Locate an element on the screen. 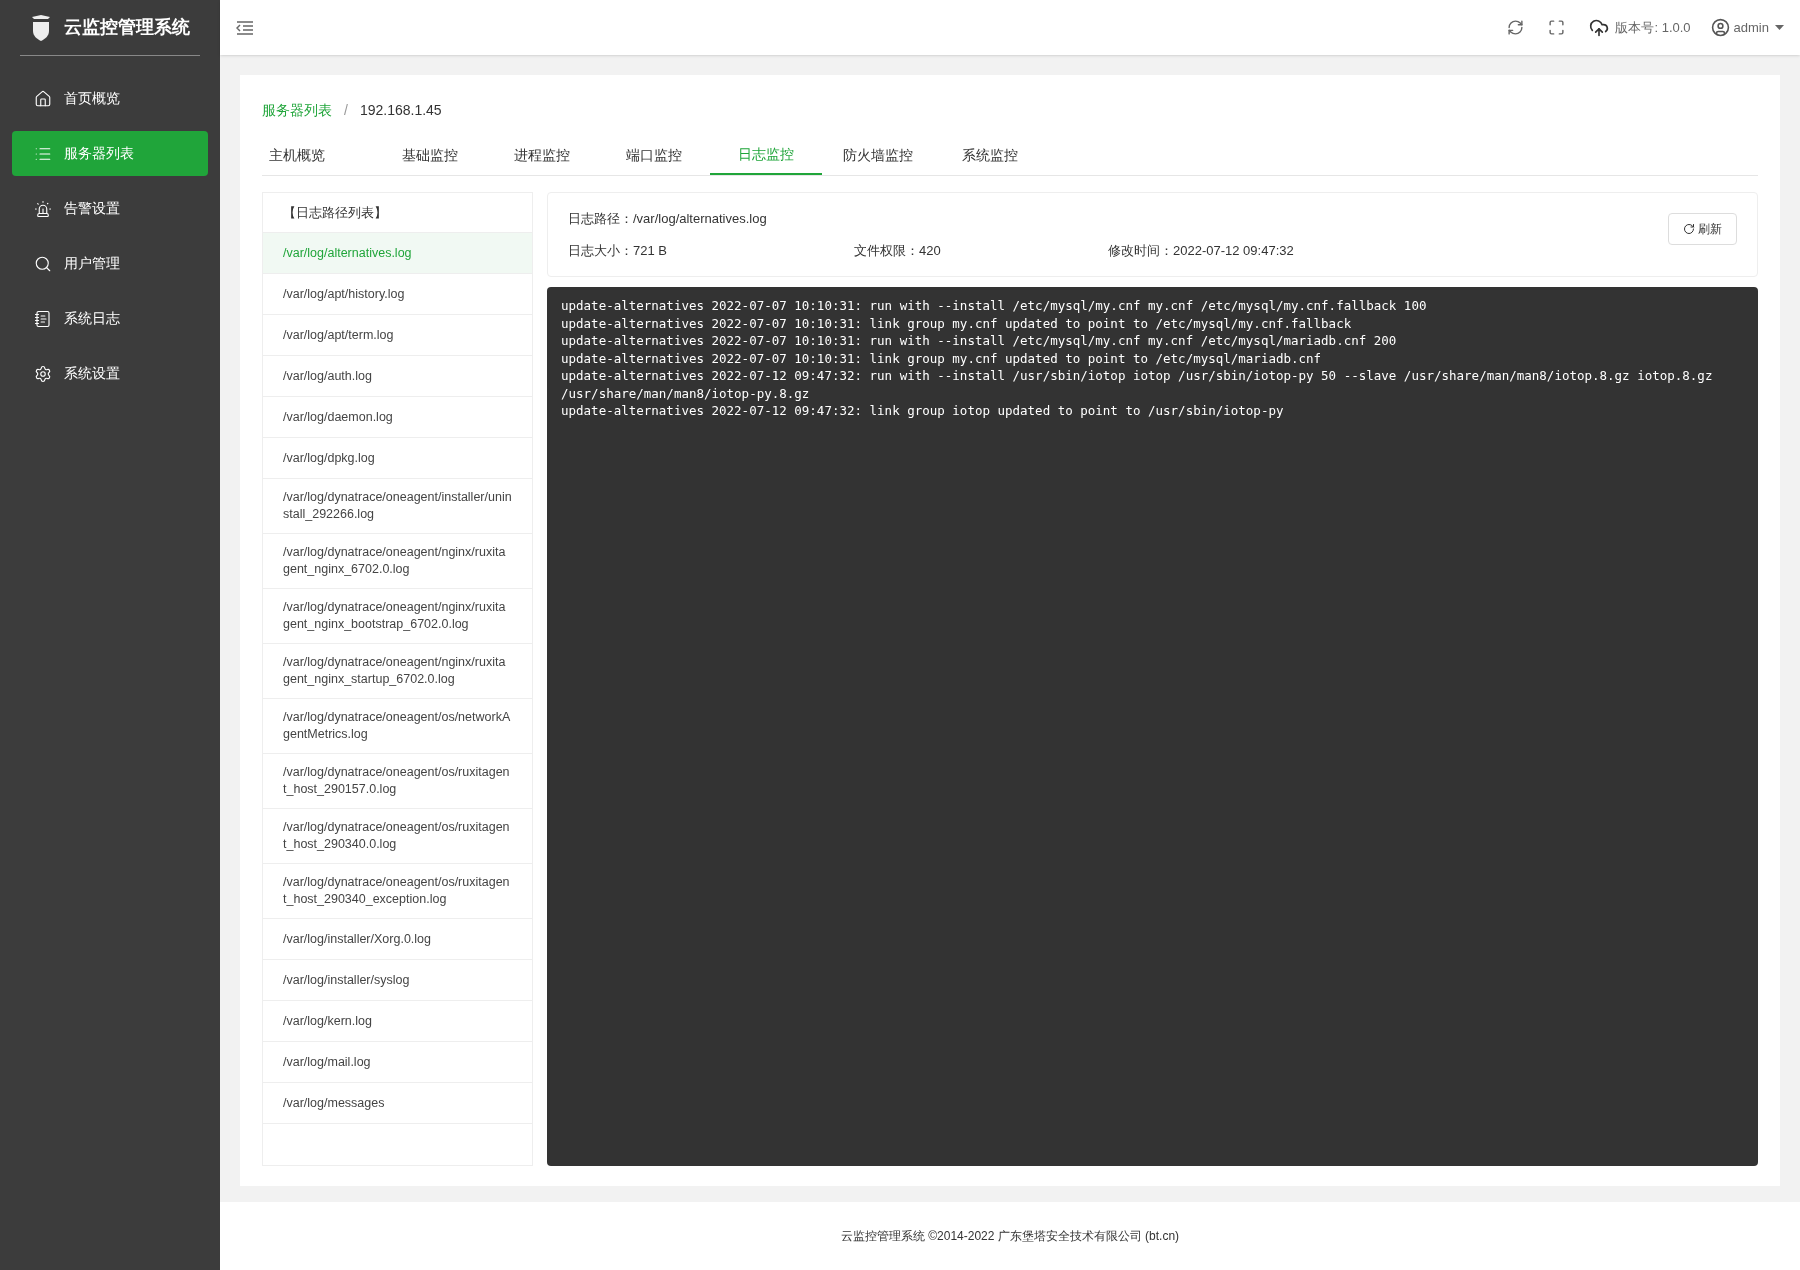 The image size is (1800, 1270). sidebar-item: 系统设置 is located at coordinates (110, 373).